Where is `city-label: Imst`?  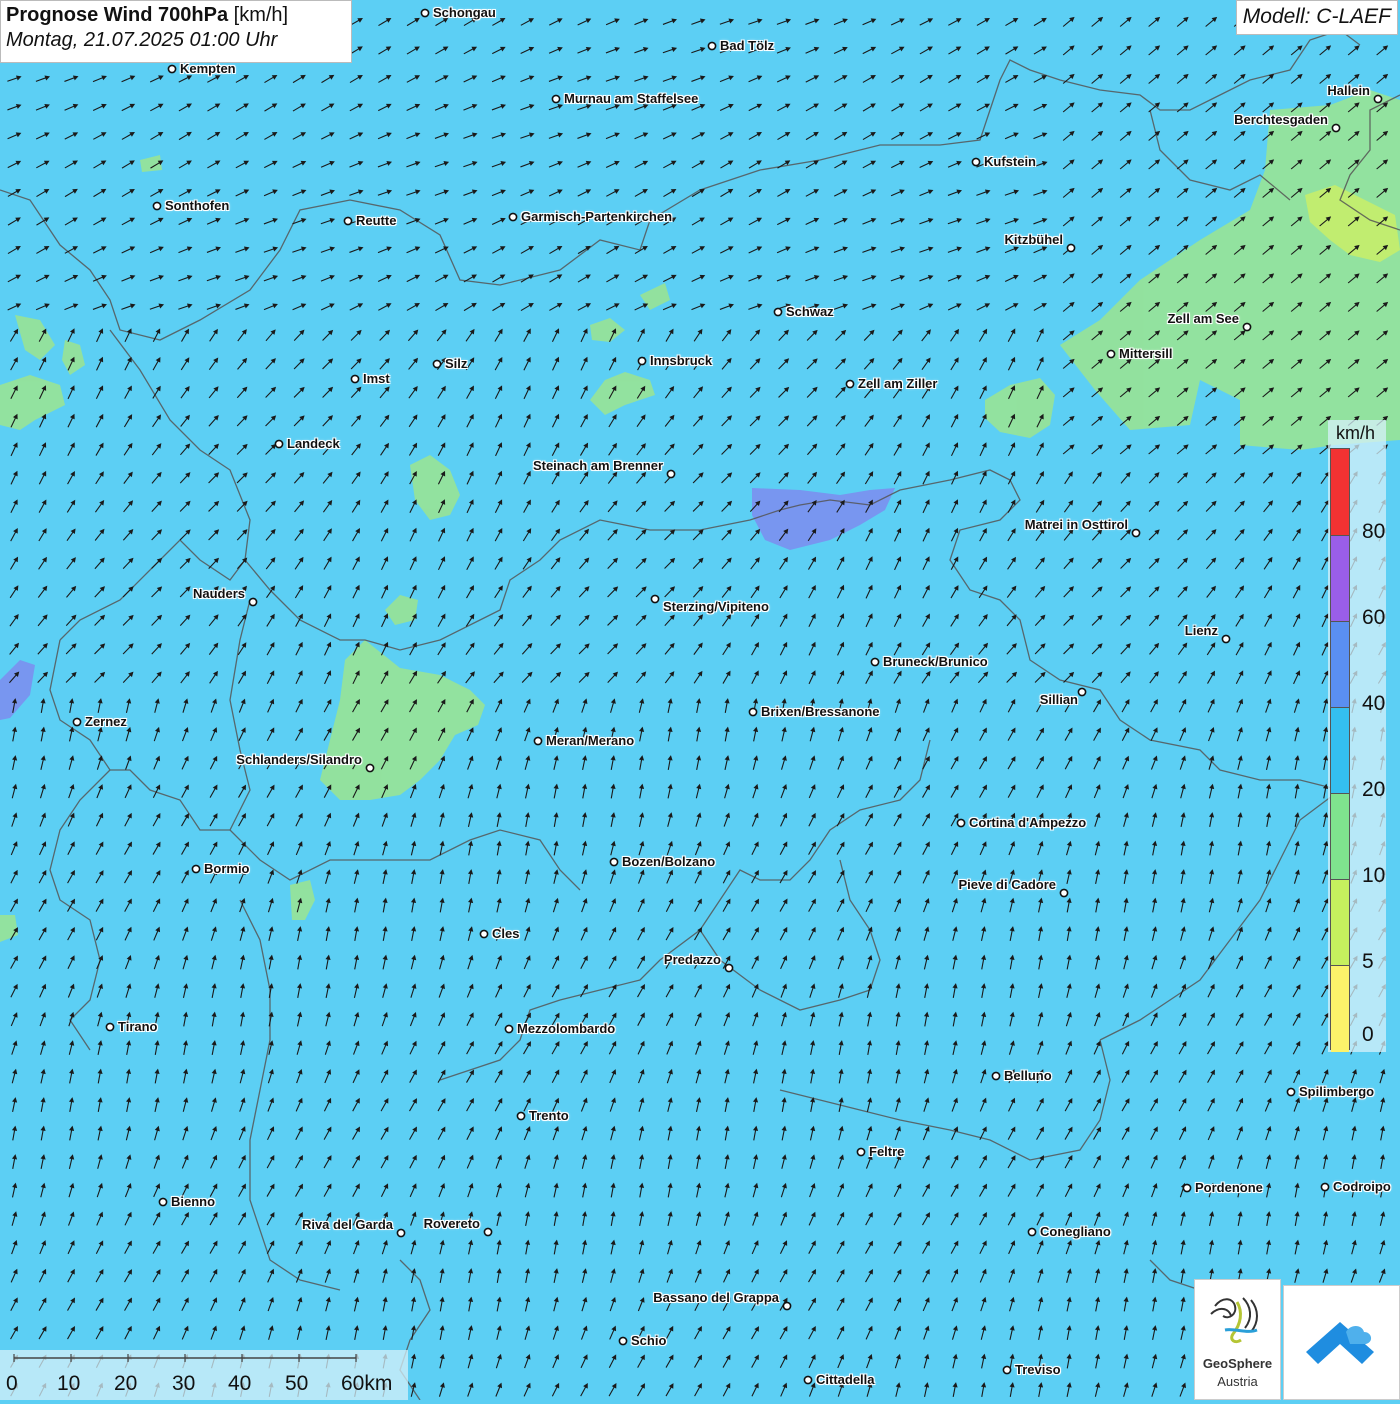
city-label: Imst is located at coordinates (376, 378).